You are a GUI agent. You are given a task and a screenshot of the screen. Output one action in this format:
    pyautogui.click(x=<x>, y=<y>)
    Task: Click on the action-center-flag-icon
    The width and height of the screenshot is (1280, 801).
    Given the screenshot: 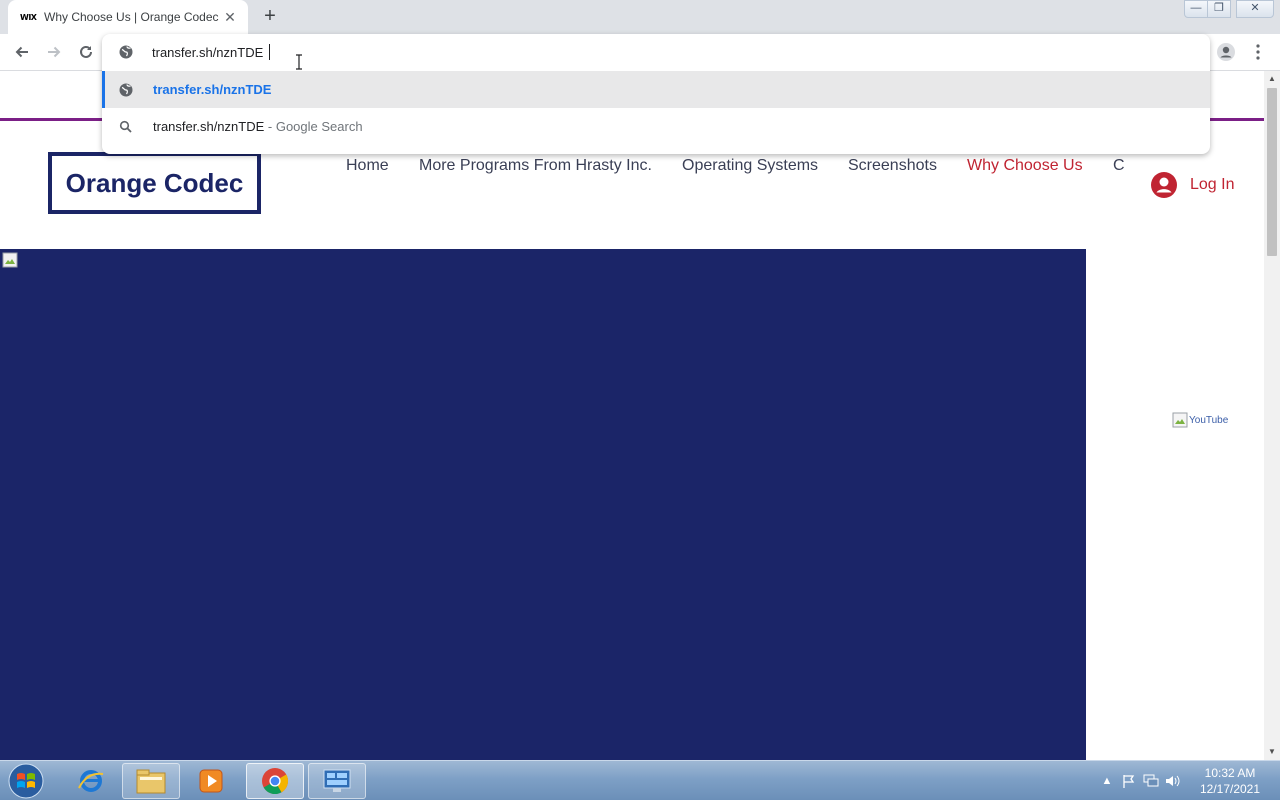 What is the action you would take?
    pyautogui.click(x=1129, y=781)
    